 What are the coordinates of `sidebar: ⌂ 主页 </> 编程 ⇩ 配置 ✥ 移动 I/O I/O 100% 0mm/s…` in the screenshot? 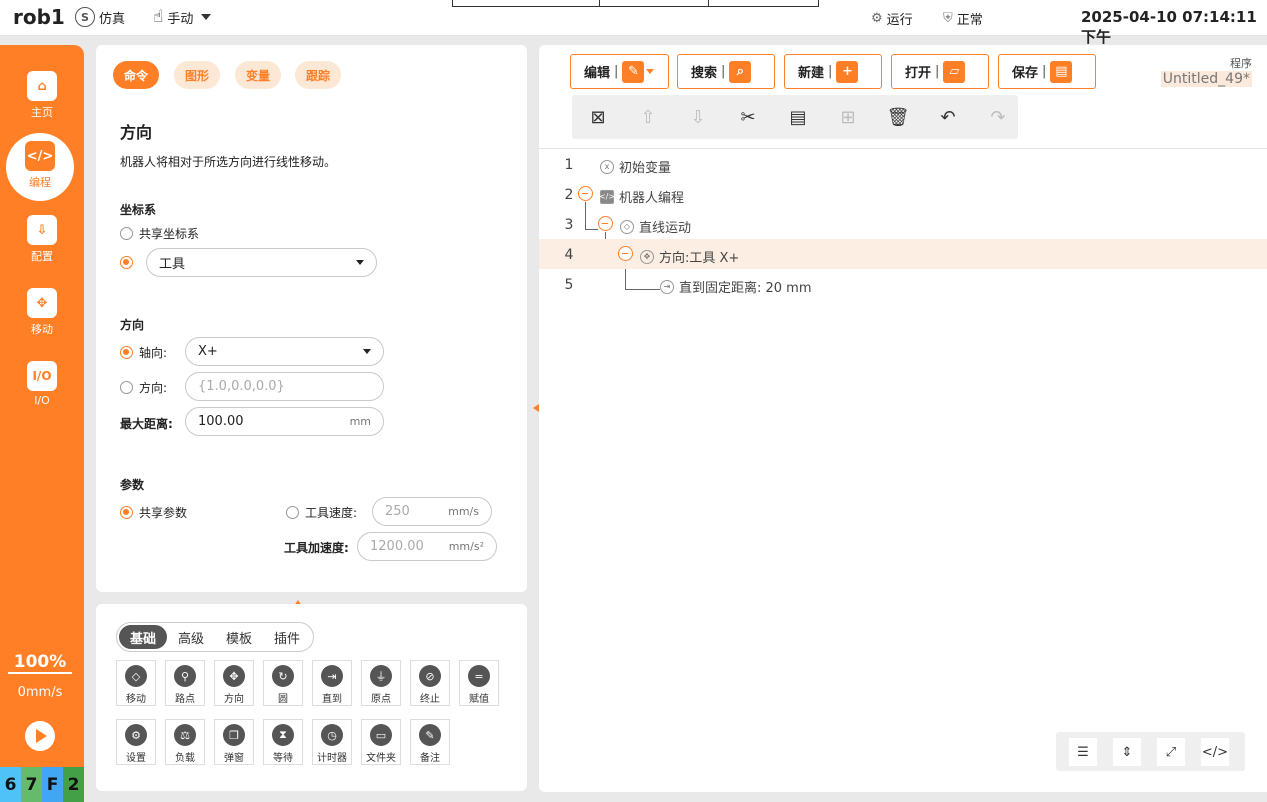 It's located at (42, 423).